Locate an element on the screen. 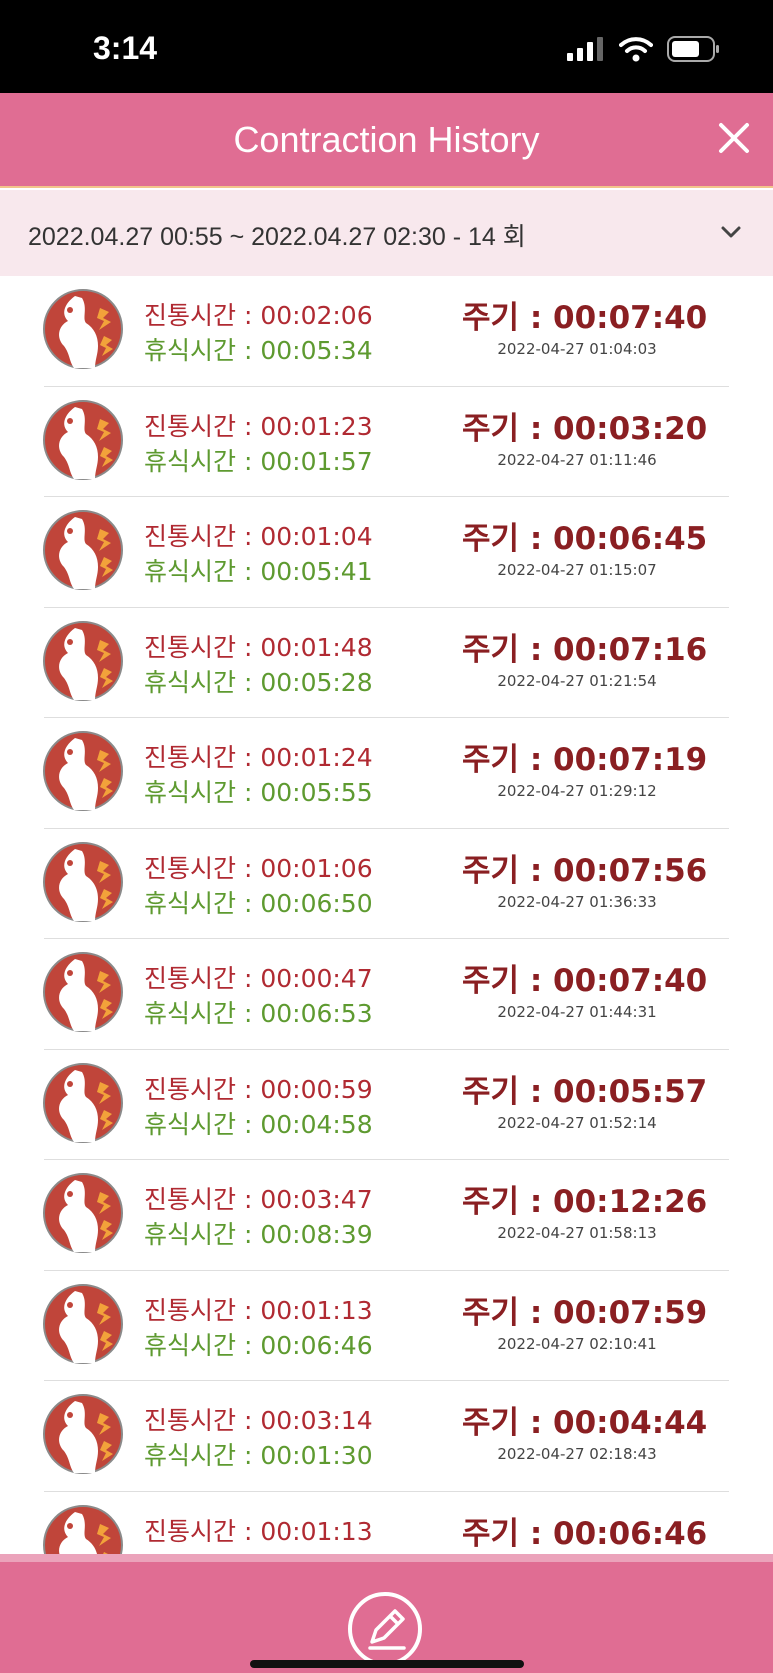  contraction-time: 진통시간 : 00:00:47 is located at coordinates (258, 977).